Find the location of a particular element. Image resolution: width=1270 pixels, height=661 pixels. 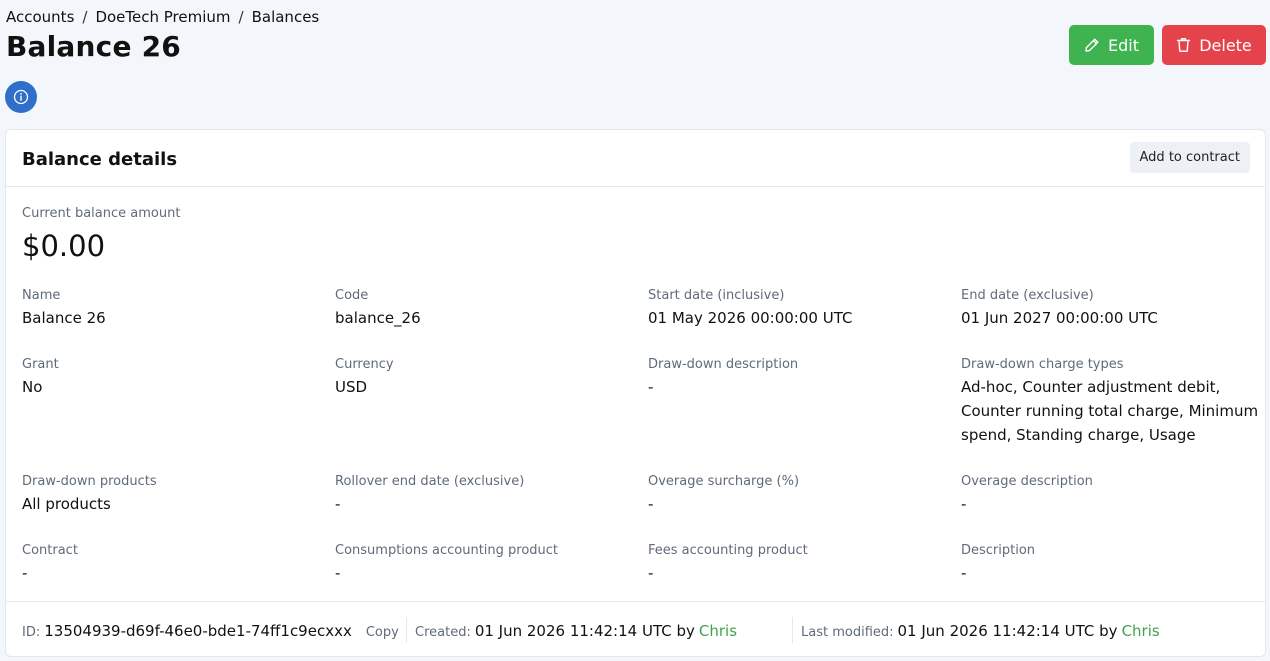

copy-id-button: Copy is located at coordinates (382, 632).